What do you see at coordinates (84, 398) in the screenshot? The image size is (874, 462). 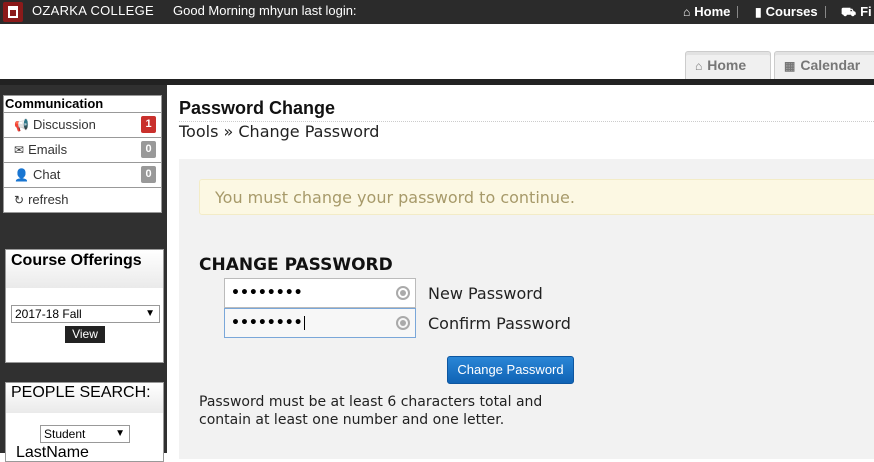 I see `people-search-title: PEOPLE SEARCH:` at bounding box center [84, 398].